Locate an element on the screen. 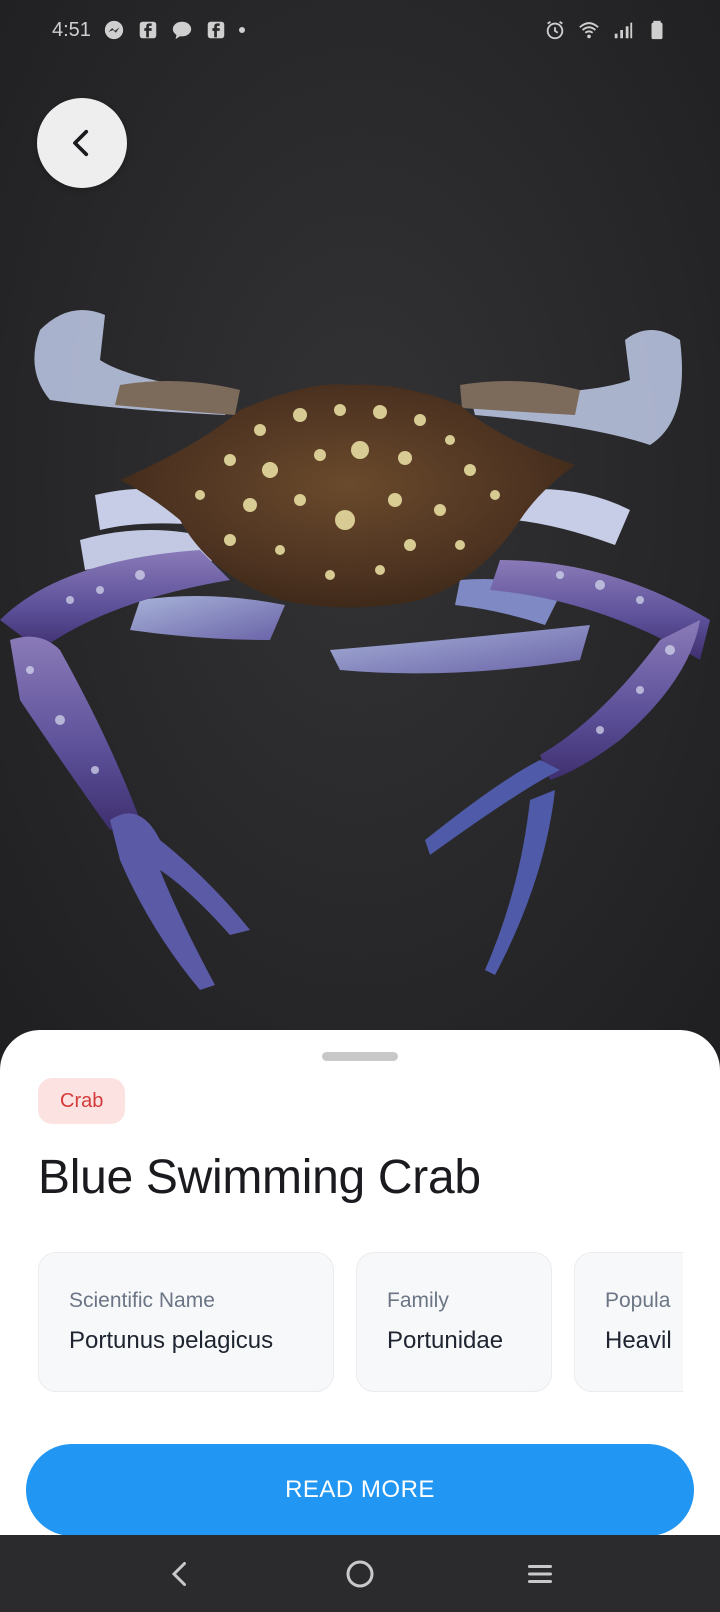  status-bar: 4:51 is located at coordinates (360, 30).